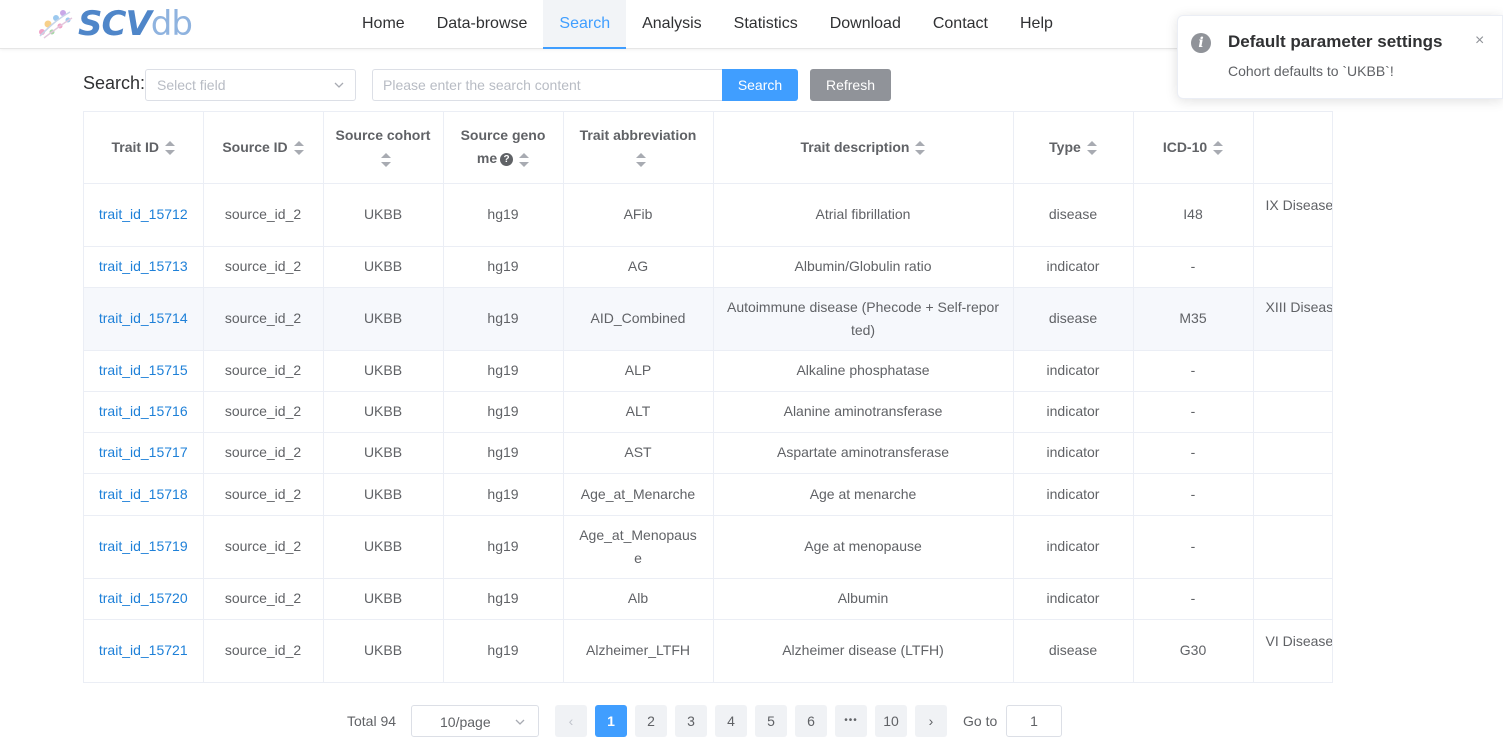 The image size is (1503, 756). I want to click on nav-contact: Contact, so click(960, 24).